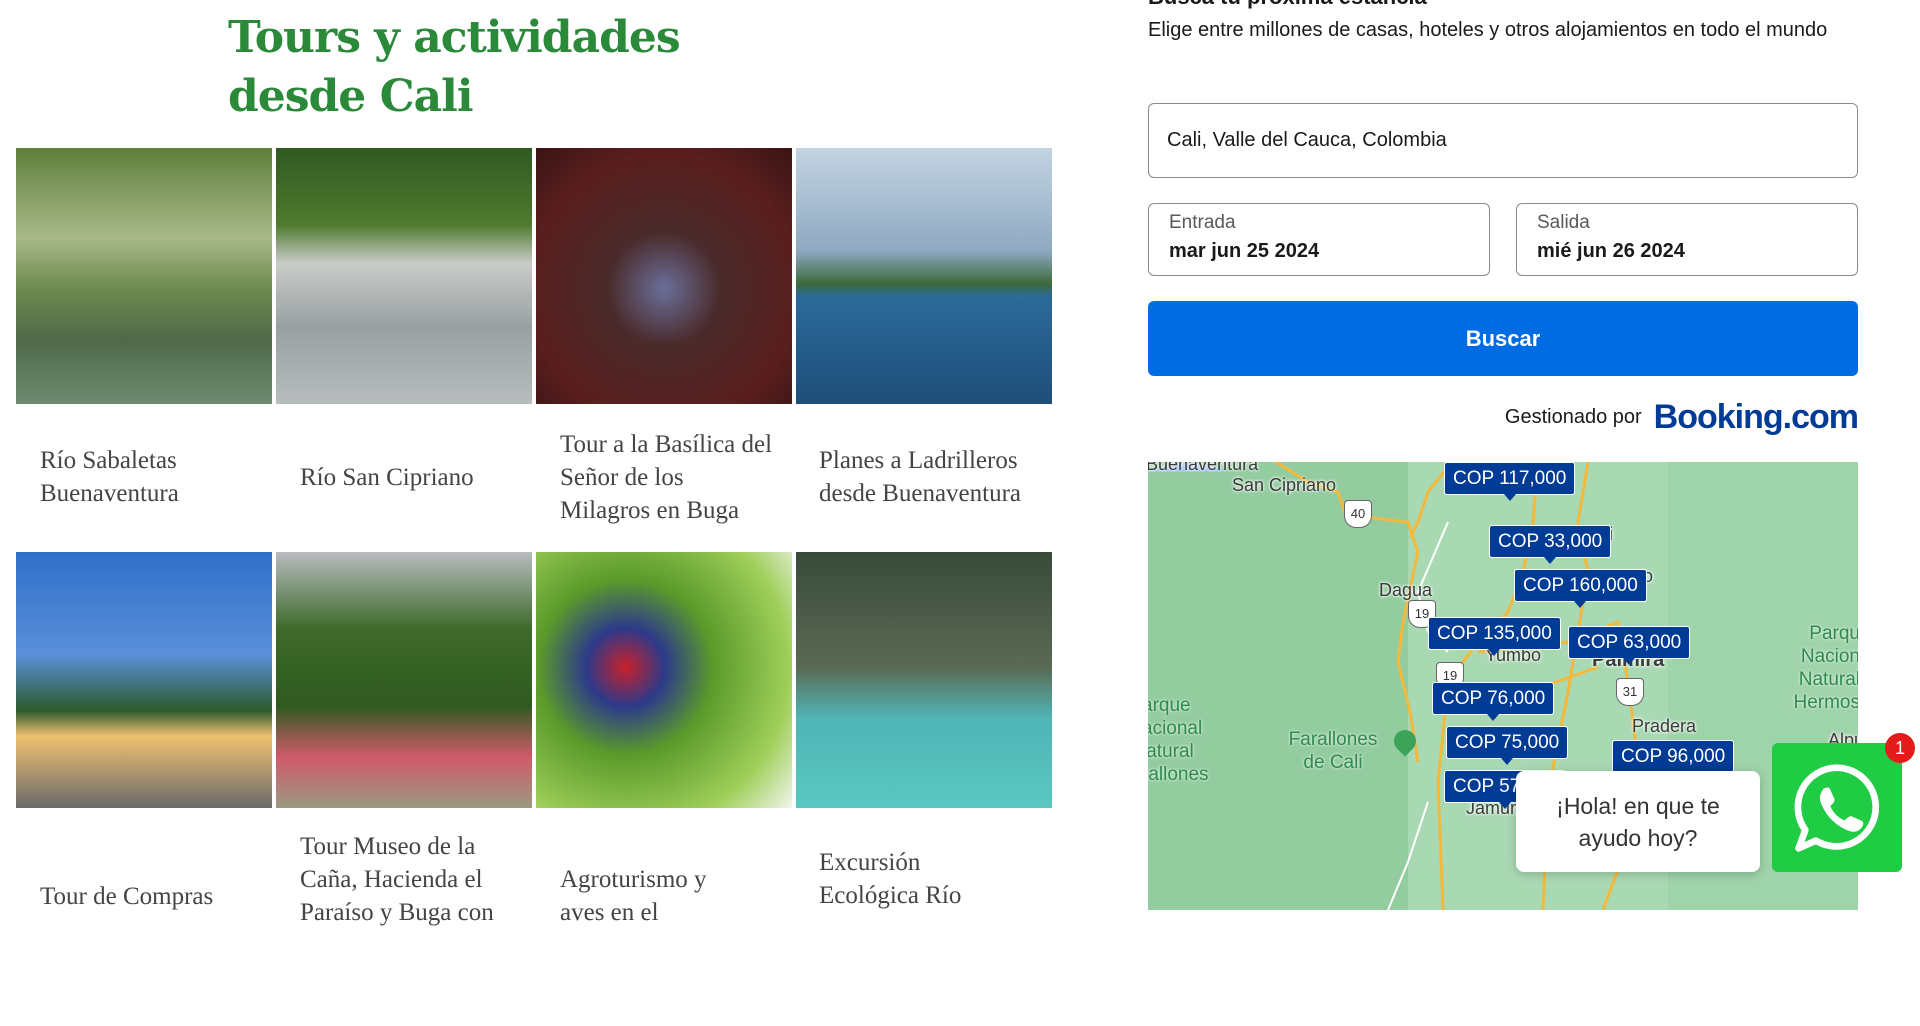 This screenshot has width=1920, height=1026. I want to click on chat-greeting-text: ¡Hola! en que te ayudo hoy?, so click(1638, 821).